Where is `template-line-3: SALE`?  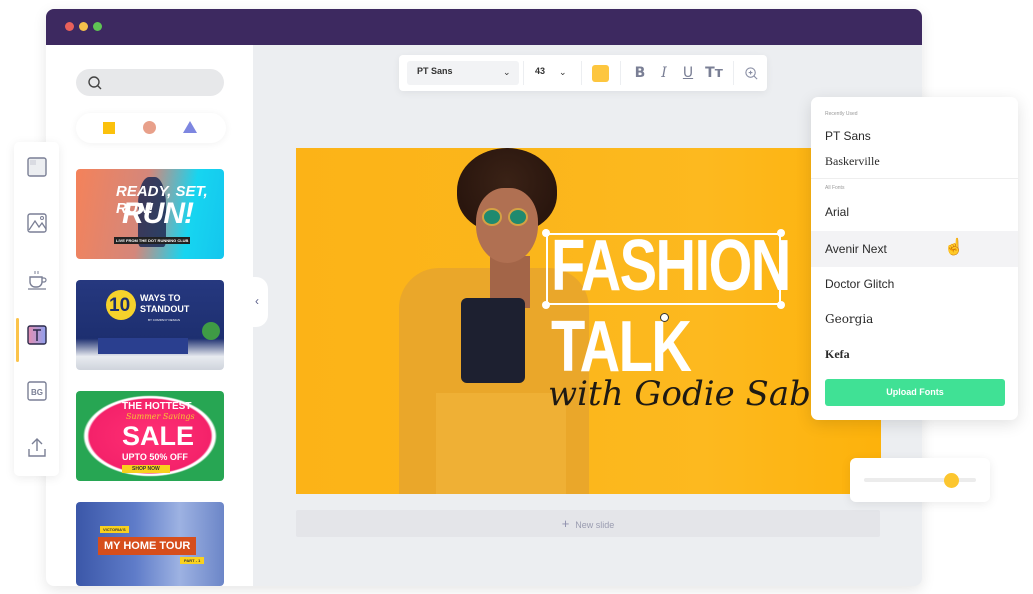
template-line-3: SALE is located at coordinates (158, 436).